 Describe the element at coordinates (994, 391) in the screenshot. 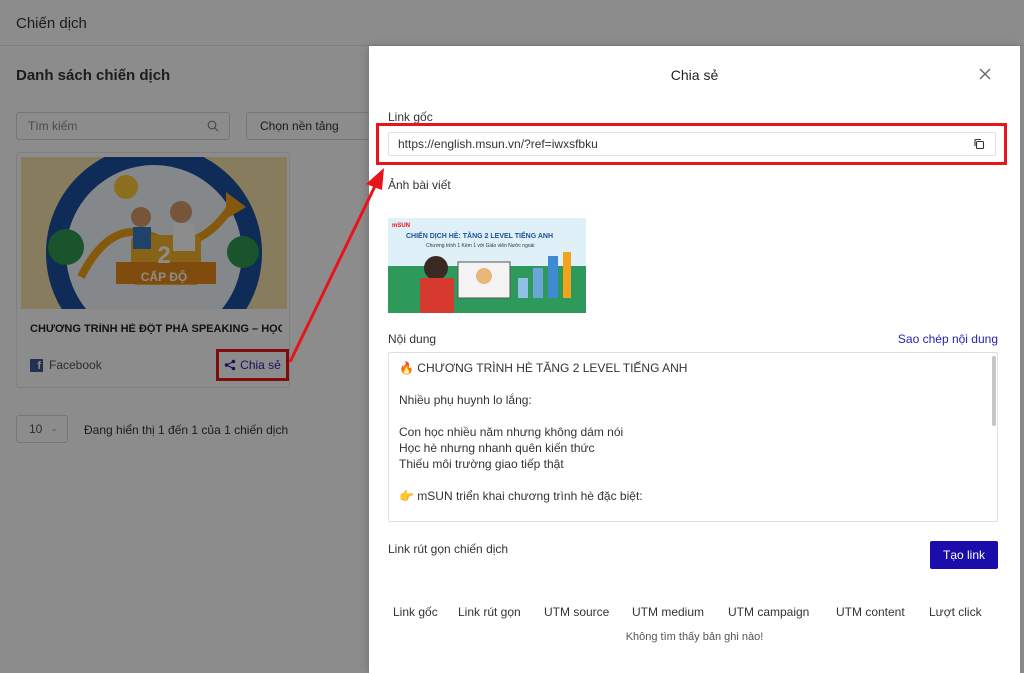

I see `content-scrollbar` at that location.